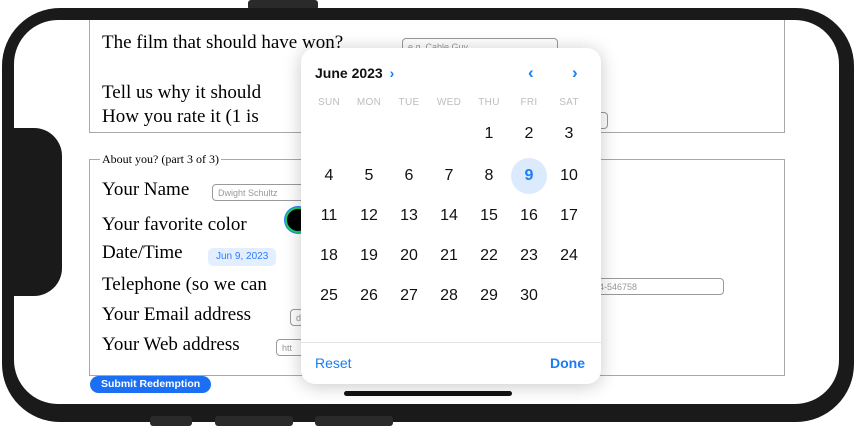 The image size is (857, 427). What do you see at coordinates (489, 216) in the screenshot?
I see `calendar-day: 15` at bounding box center [489, 216].